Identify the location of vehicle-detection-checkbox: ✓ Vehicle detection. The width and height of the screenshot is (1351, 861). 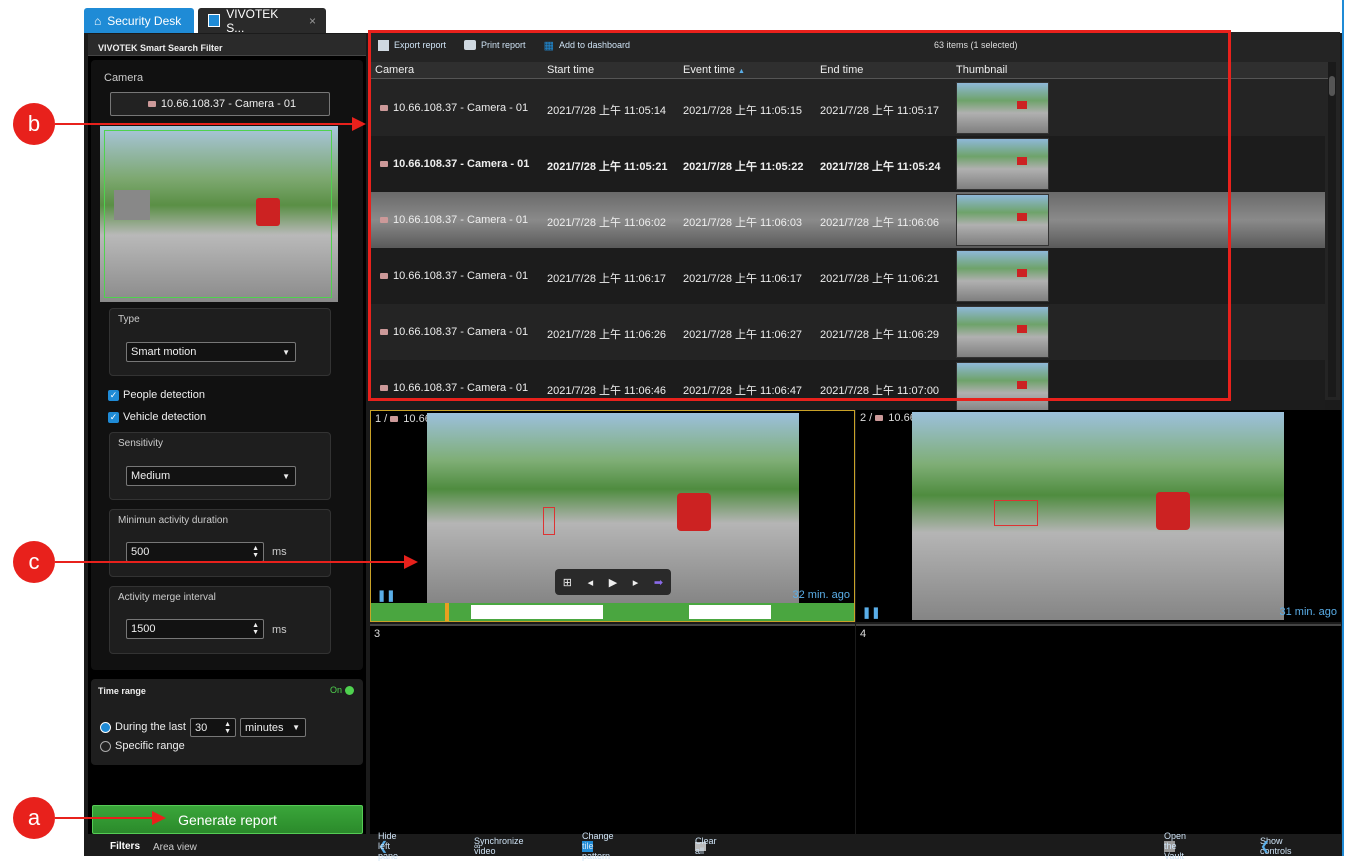
(157, 417).